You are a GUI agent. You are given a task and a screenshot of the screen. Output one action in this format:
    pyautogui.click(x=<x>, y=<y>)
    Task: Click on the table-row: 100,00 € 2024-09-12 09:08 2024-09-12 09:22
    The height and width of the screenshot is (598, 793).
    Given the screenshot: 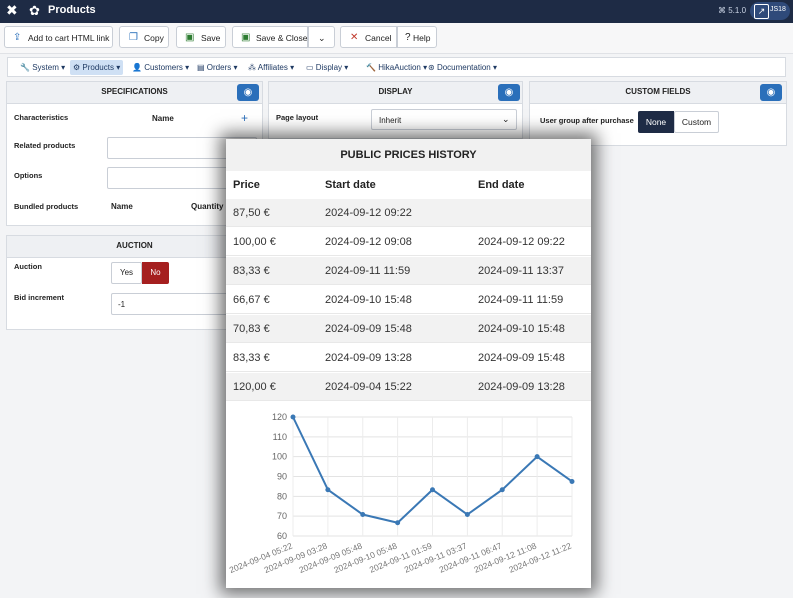 What is the action you would take?
    pyautogui.click(x=408, y=242)
    